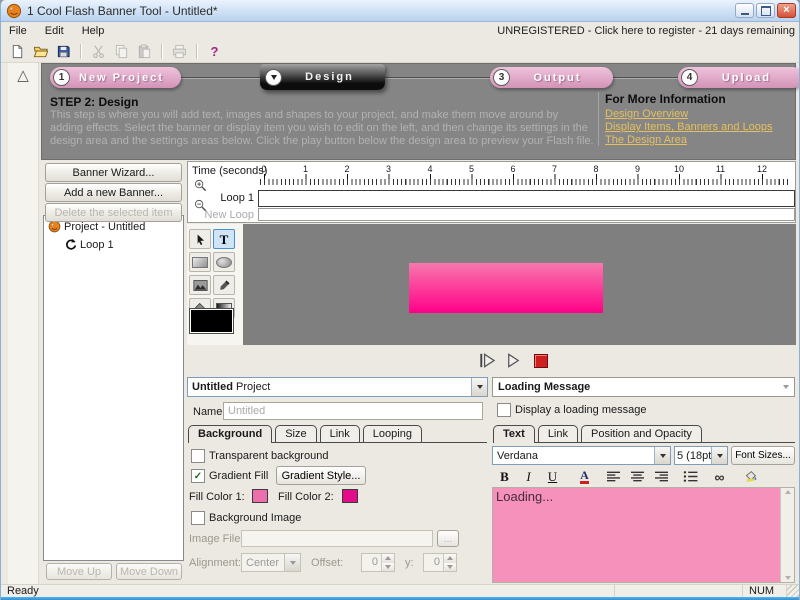 This screenshot has height=600, width=800. I want to click on loading-tab-position-and-opacity: Position and Opacity, so click(641, 433).